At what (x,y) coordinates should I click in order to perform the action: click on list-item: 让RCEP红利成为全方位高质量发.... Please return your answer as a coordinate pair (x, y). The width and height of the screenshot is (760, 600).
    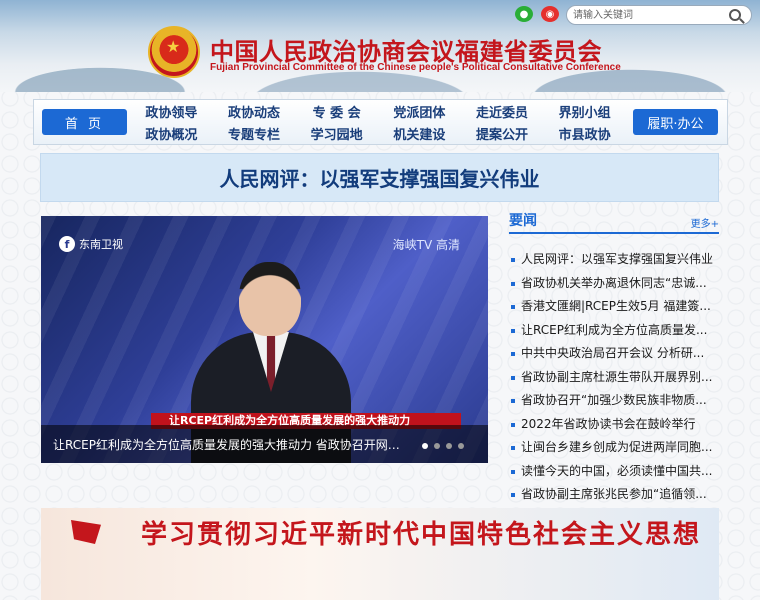
    Looking at the image, I should click on (614, 331).